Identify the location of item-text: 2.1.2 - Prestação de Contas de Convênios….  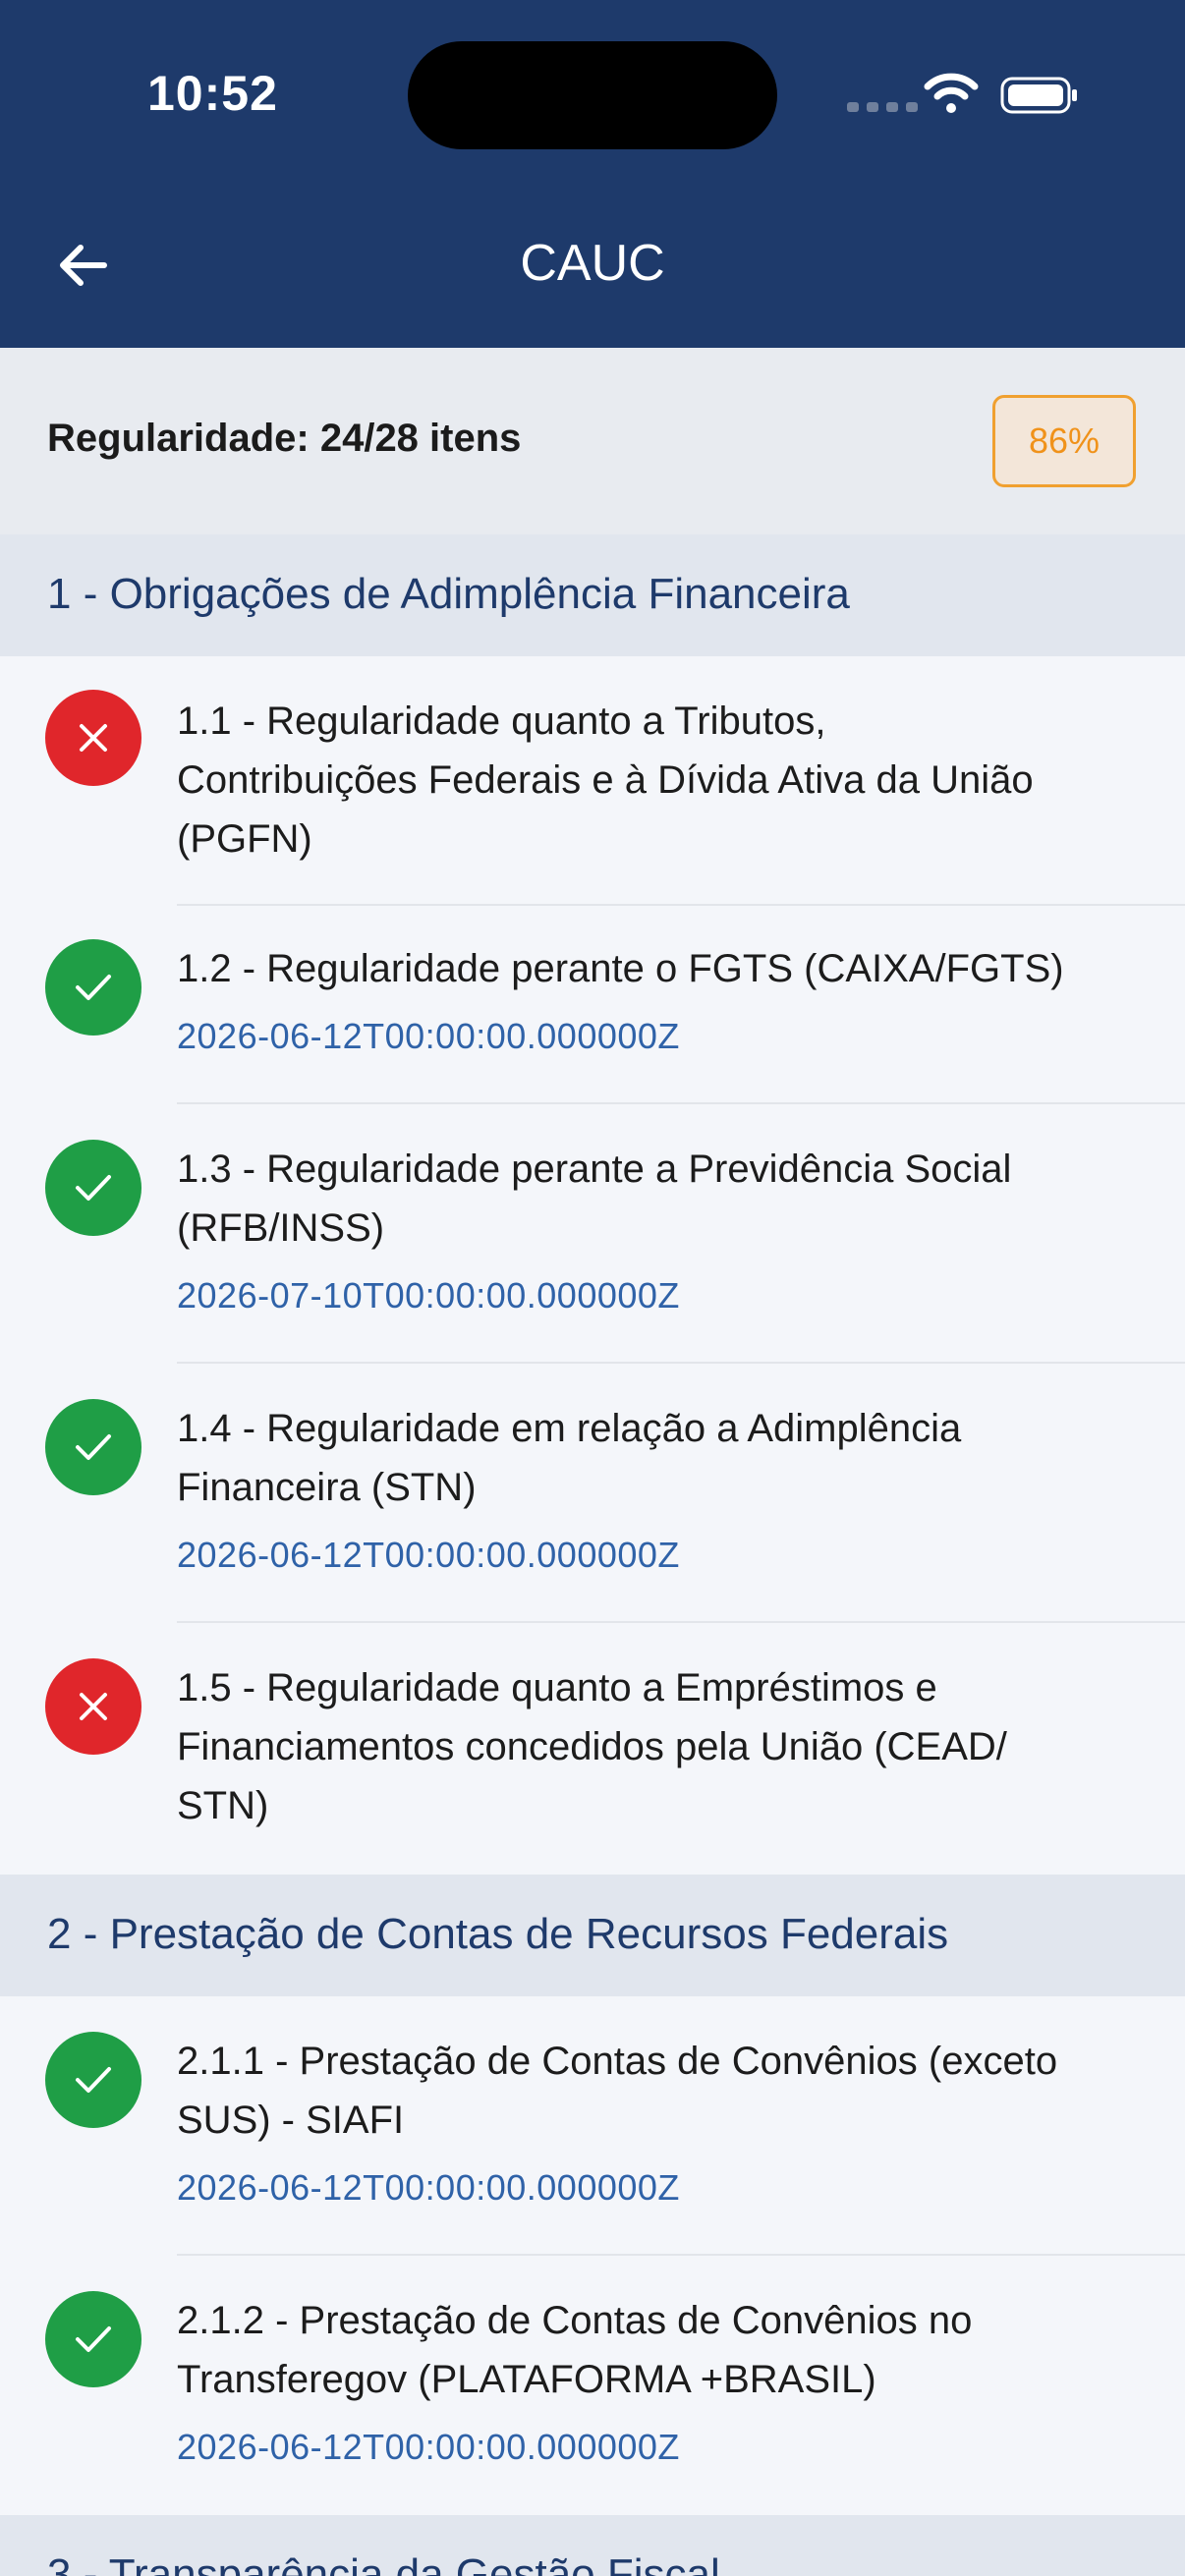
(575, 2350).